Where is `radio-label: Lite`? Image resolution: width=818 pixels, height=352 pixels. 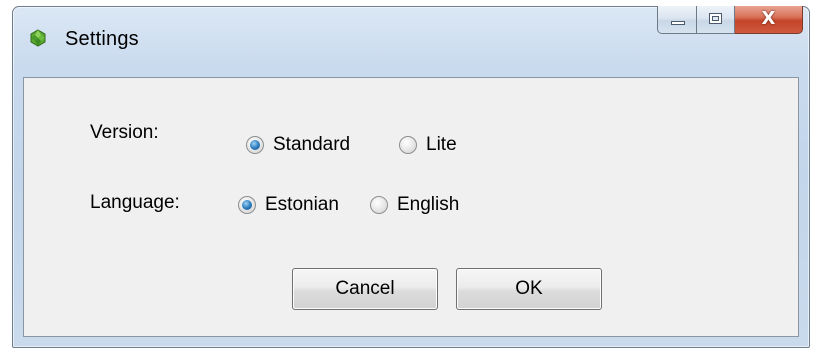
radio-label: Lite is located at coordinates (441, 144).